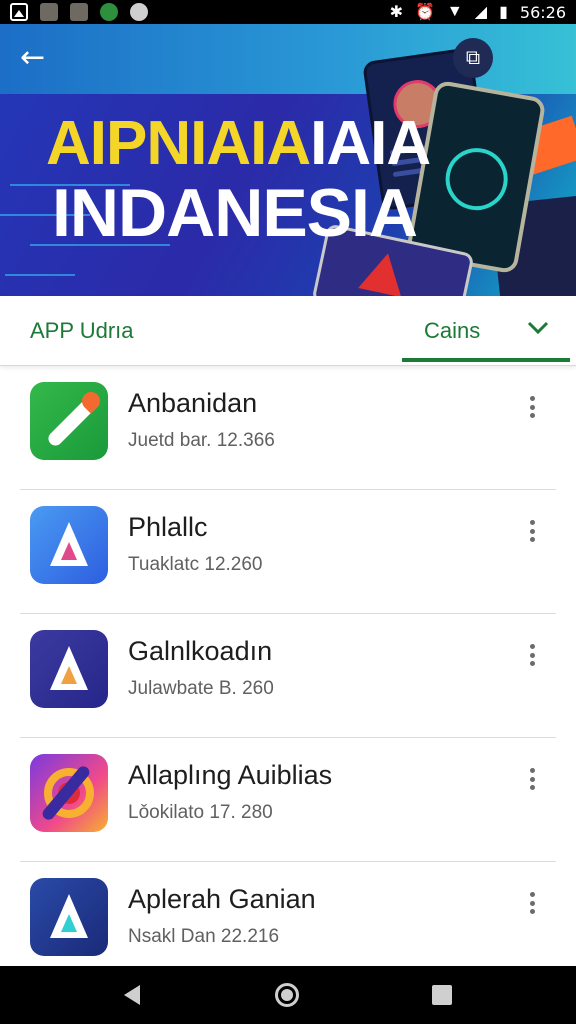 The image size is (576, 1024). What do you see at coordinates (222, 899) in the screenshot?
I see `app-name: Aplerah Ganian` at bounding box center [222, 899].